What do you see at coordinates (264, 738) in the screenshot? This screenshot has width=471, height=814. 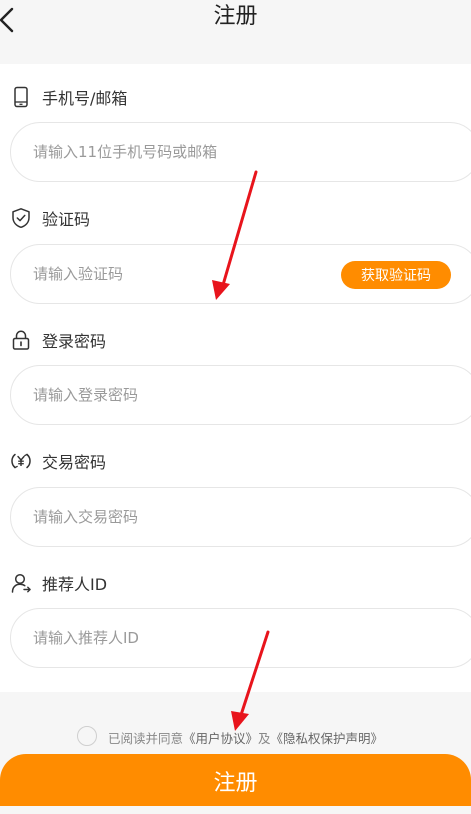 I see `agreement-joiner: 及` at bounding box center [264, 738].